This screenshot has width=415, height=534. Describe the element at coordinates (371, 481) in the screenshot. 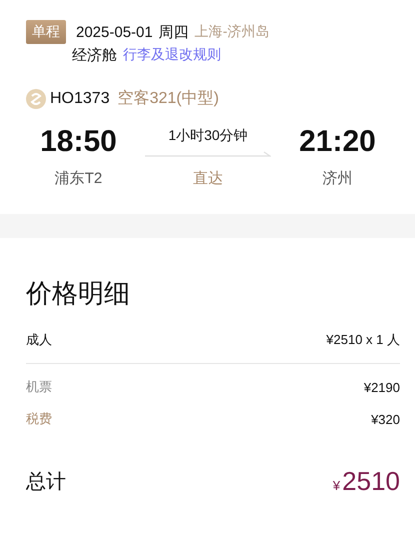

I see `total-amount: 2510` at that location.